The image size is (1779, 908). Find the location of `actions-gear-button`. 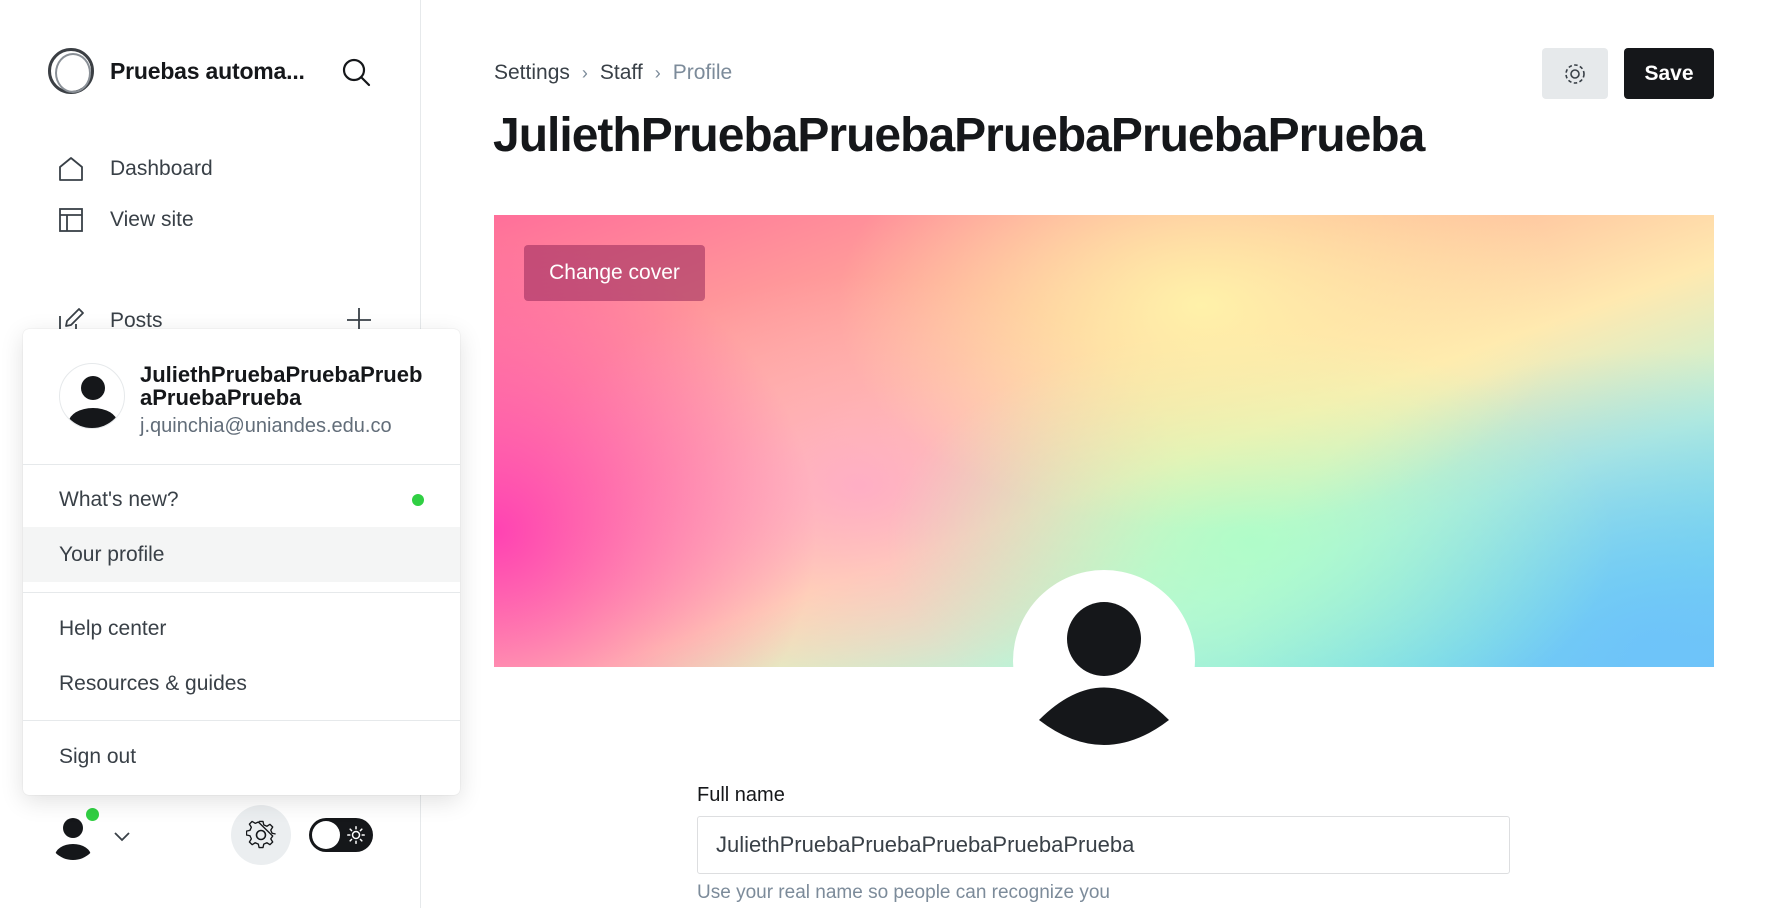

actions-gear-button is located at coordinates (1575, 73).